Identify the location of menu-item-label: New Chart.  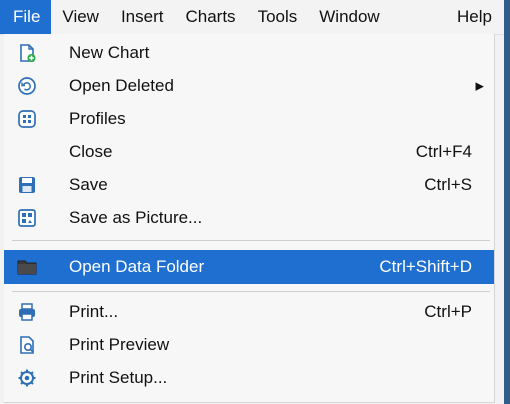
(109, 52).